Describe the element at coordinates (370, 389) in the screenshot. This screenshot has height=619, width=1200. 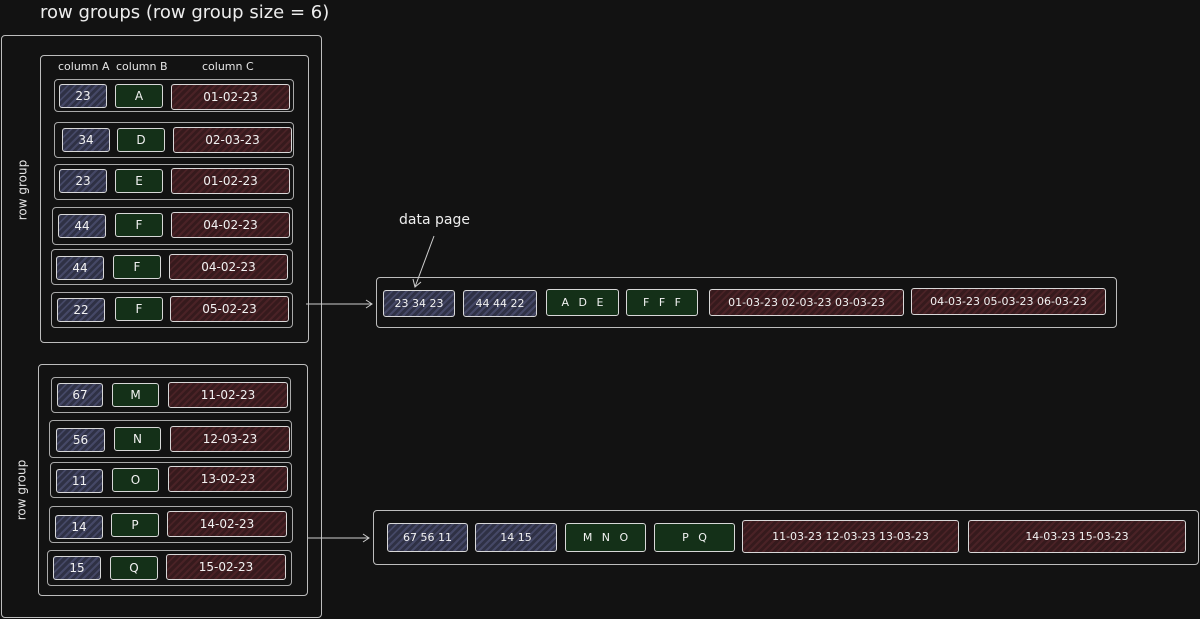
I see `connector-arrows` at that location.